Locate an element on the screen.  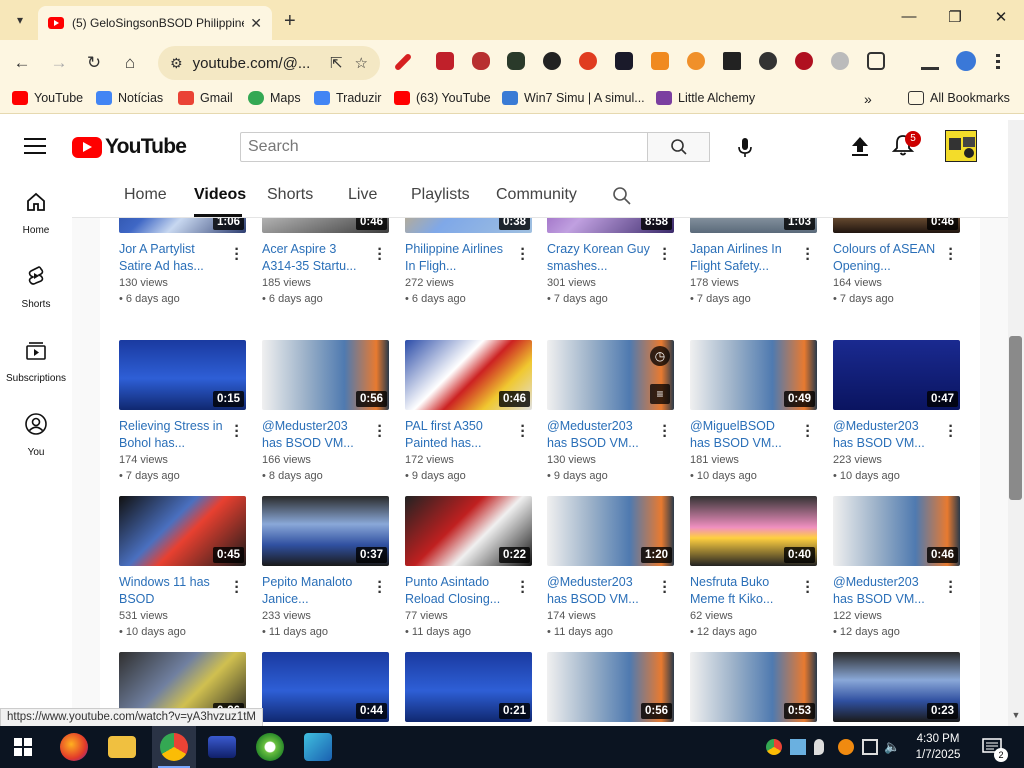
hammer-extension-icon is located at coordinates (732, 61).